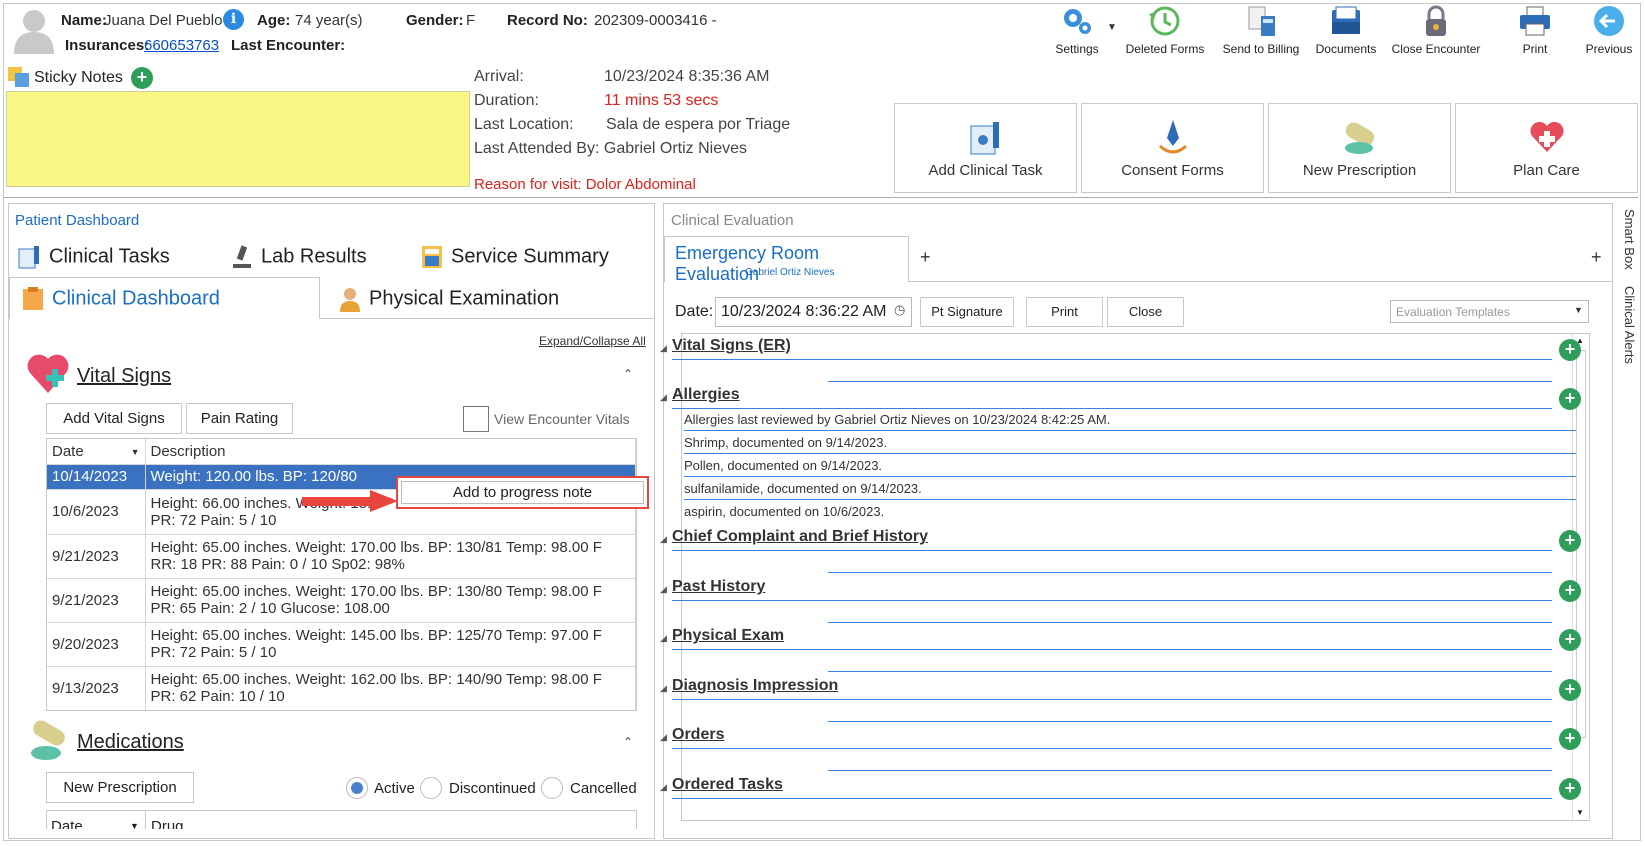  What do you see at coordinates (1546, 148) in the screenshot?
I see `plan-care-button: Plan Care` at bounding box center [1546, 148].